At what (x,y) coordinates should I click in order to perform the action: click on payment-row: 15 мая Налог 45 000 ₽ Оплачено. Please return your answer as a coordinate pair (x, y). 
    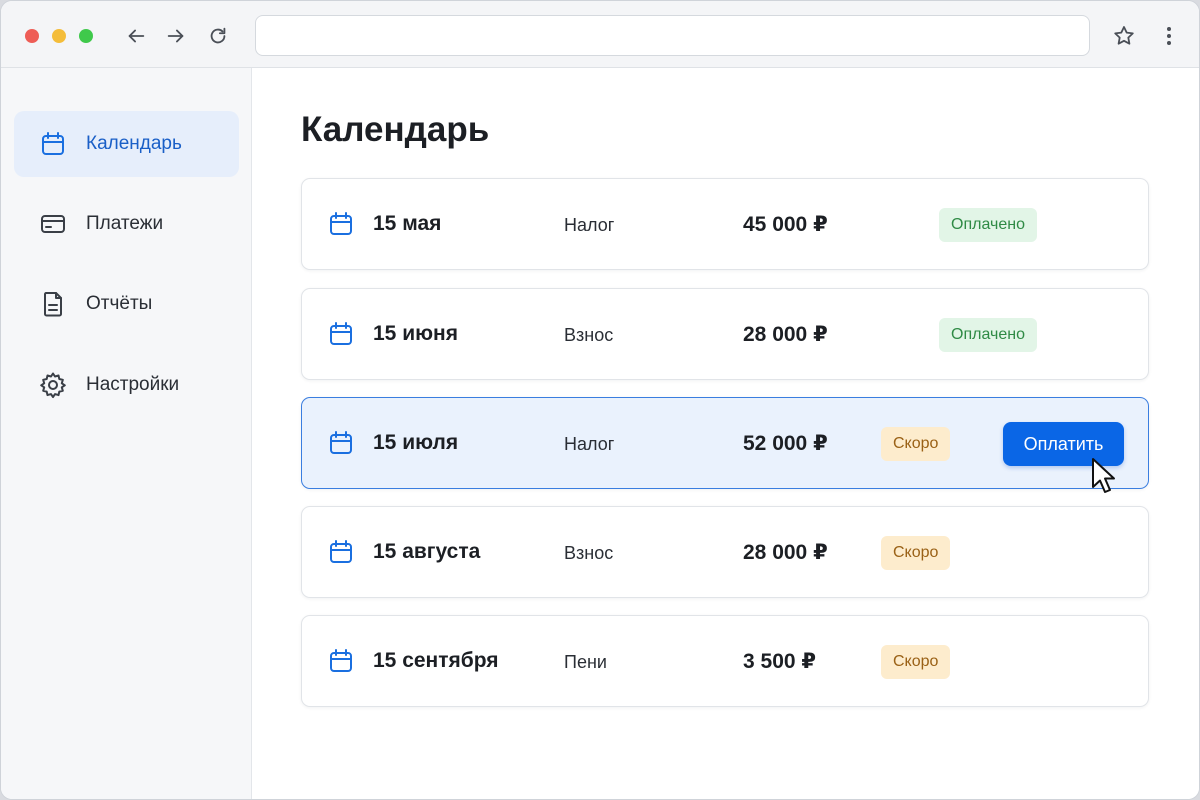
    Looking at the image, I should click on (725, 224).